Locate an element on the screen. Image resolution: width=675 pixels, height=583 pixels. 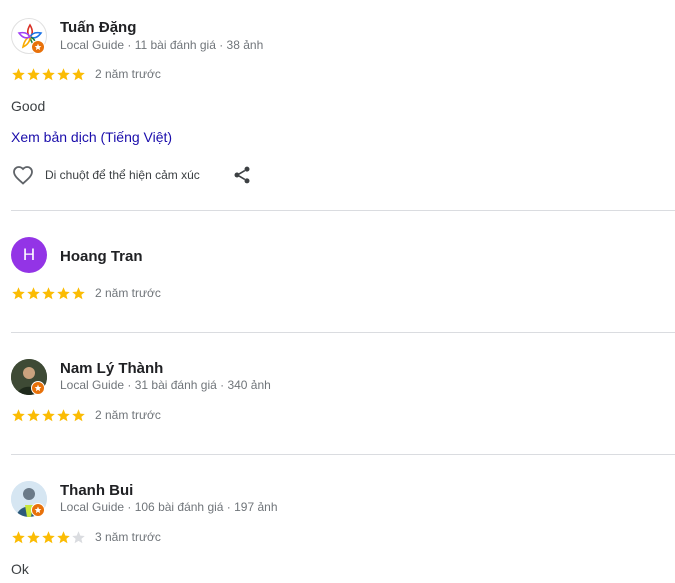
reviewer-meta: Local Guide · 11 bài đánh giá · 38 ảnh is located at coordinates (161, 45).